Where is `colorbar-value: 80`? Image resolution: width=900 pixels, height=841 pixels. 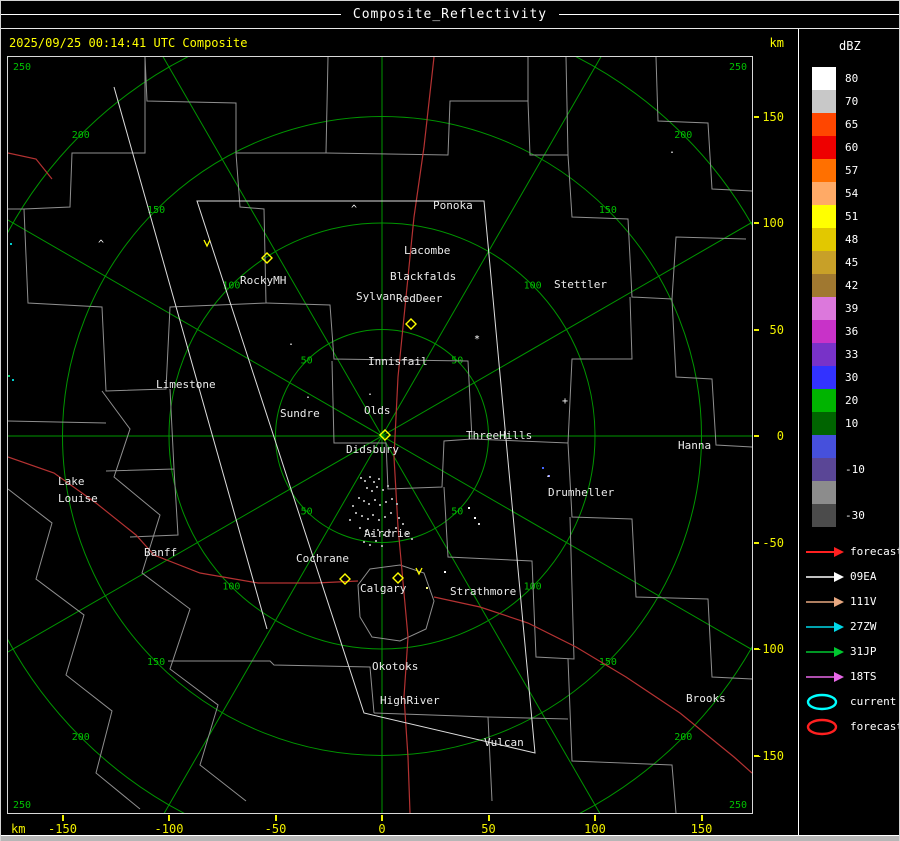
colorbar-value: 80 is located at coordinates (852, 78).